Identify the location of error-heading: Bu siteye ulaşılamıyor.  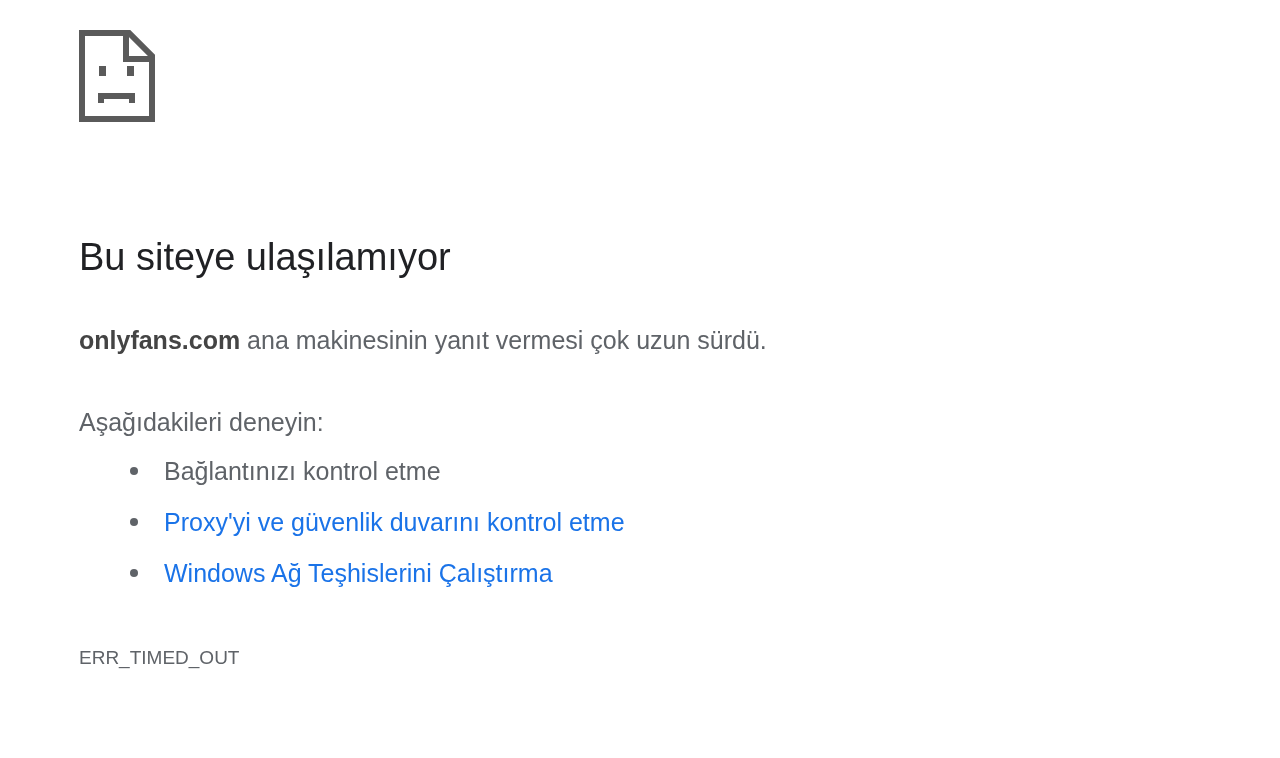
(265, 257).